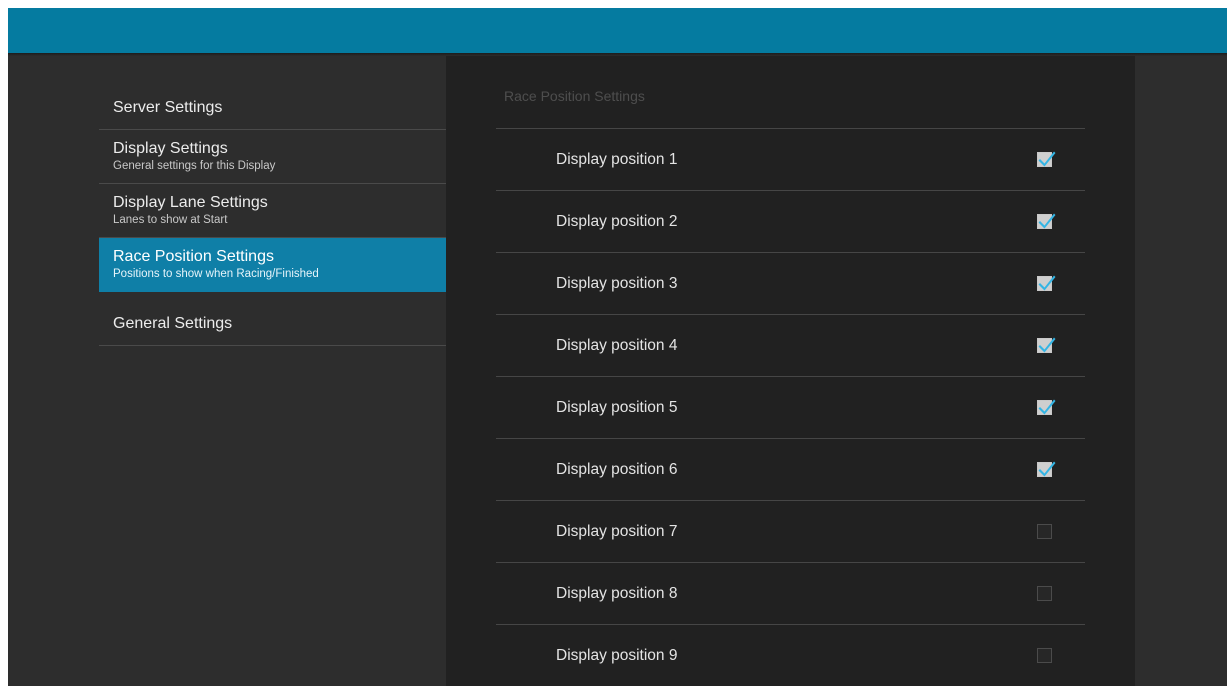 The width and height of the screenshot is (1227, 686). I want to click on header-item-summary: Lanes to show at Start, so click(170, 220).